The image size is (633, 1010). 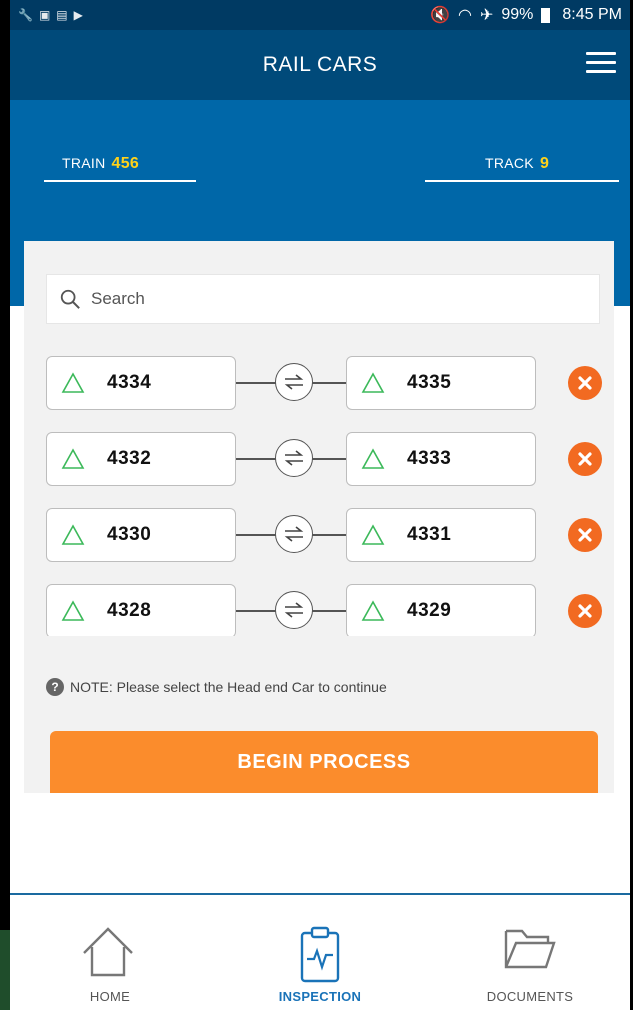 I want to click on system-status: 🔇 ◠ ✈ 99% 8:45 PM, so click(x=526, y=15).